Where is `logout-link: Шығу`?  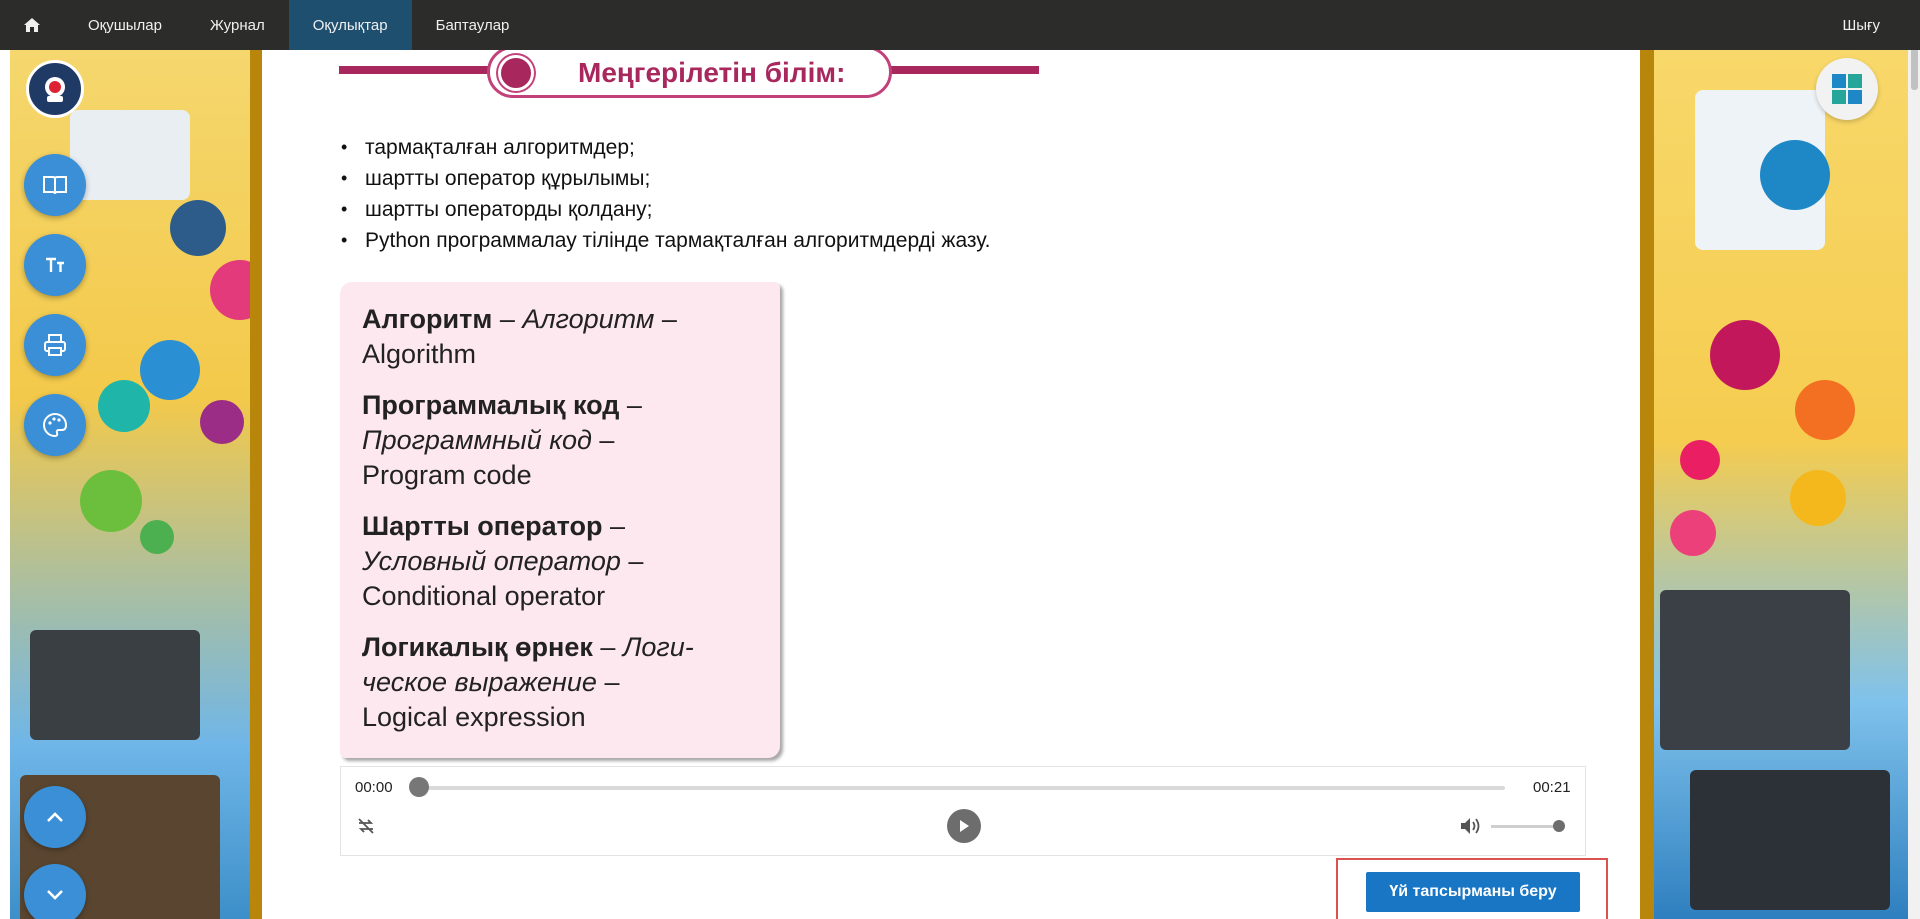 logout-link: Шығу is located at coordinates (1869, 25).